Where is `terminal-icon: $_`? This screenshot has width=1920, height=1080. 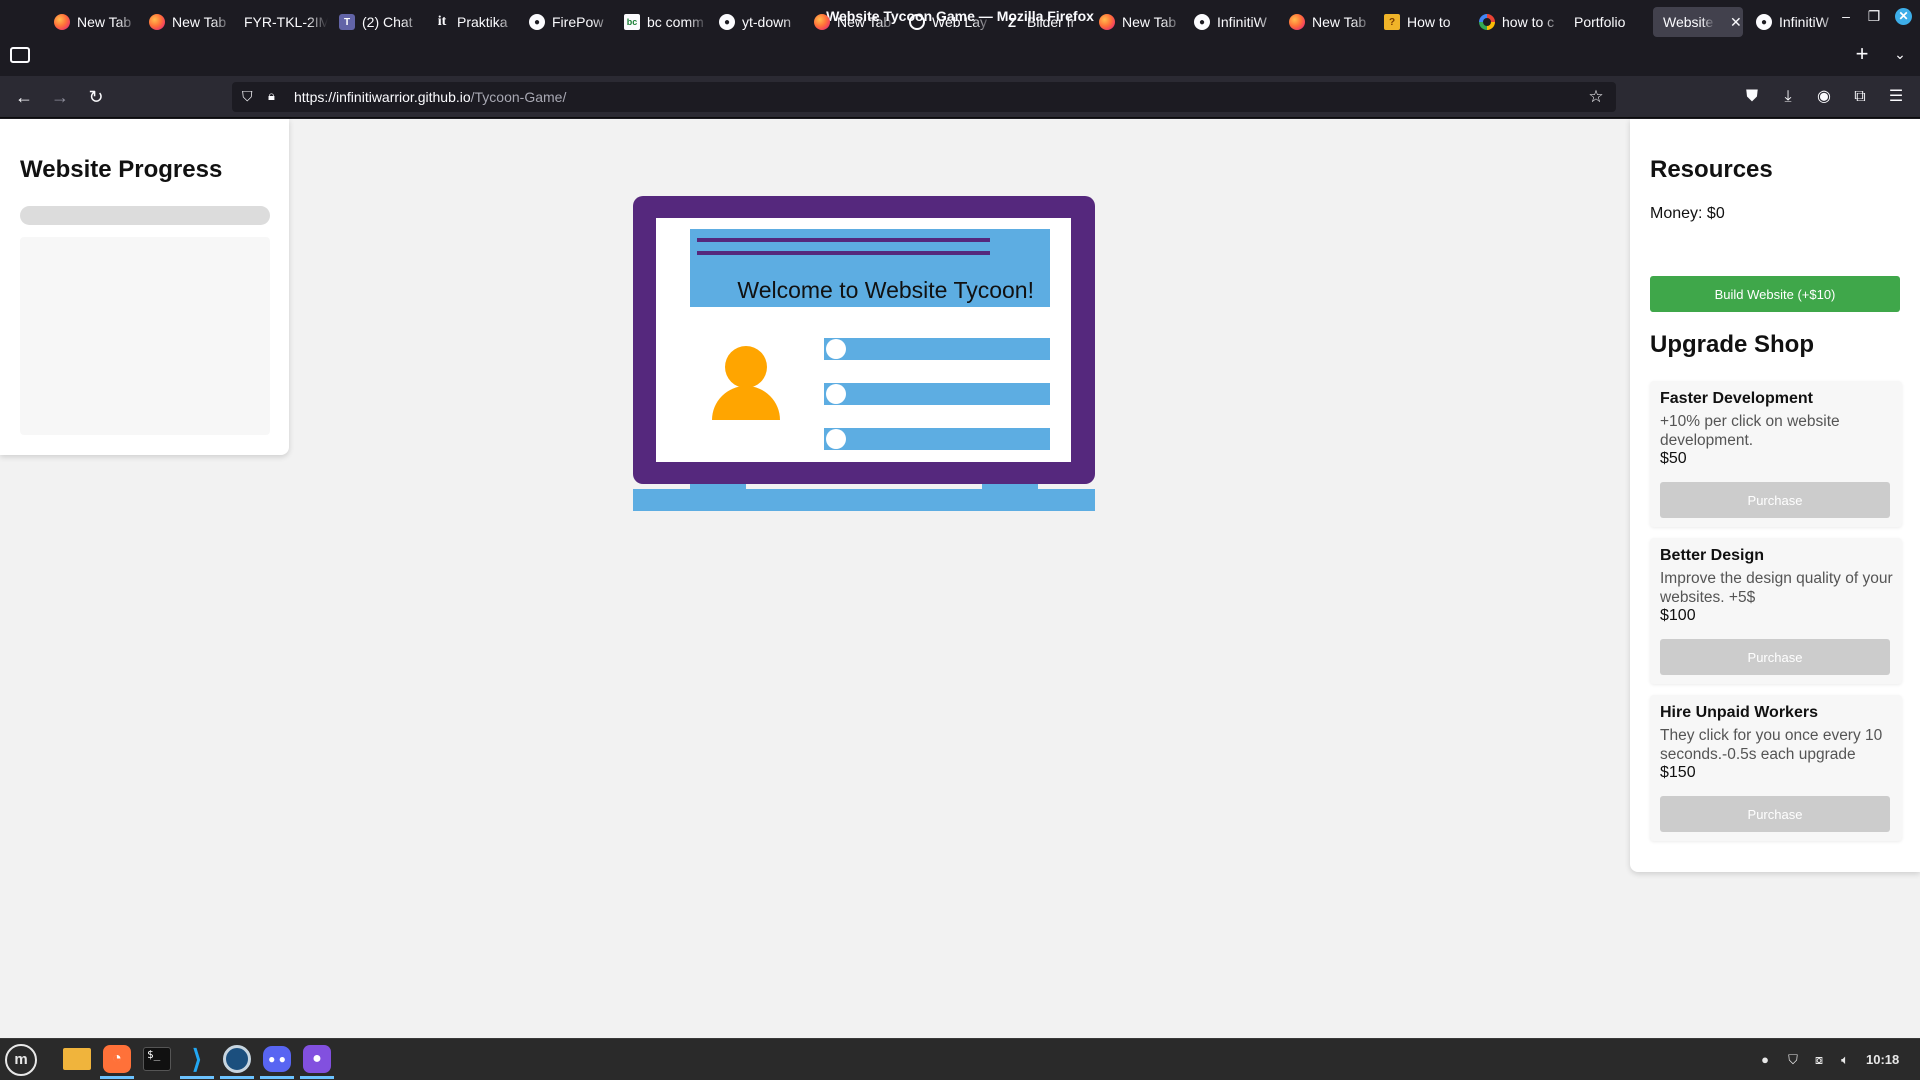
terminal-icon: $_ is located at coordinates (157, 1059).